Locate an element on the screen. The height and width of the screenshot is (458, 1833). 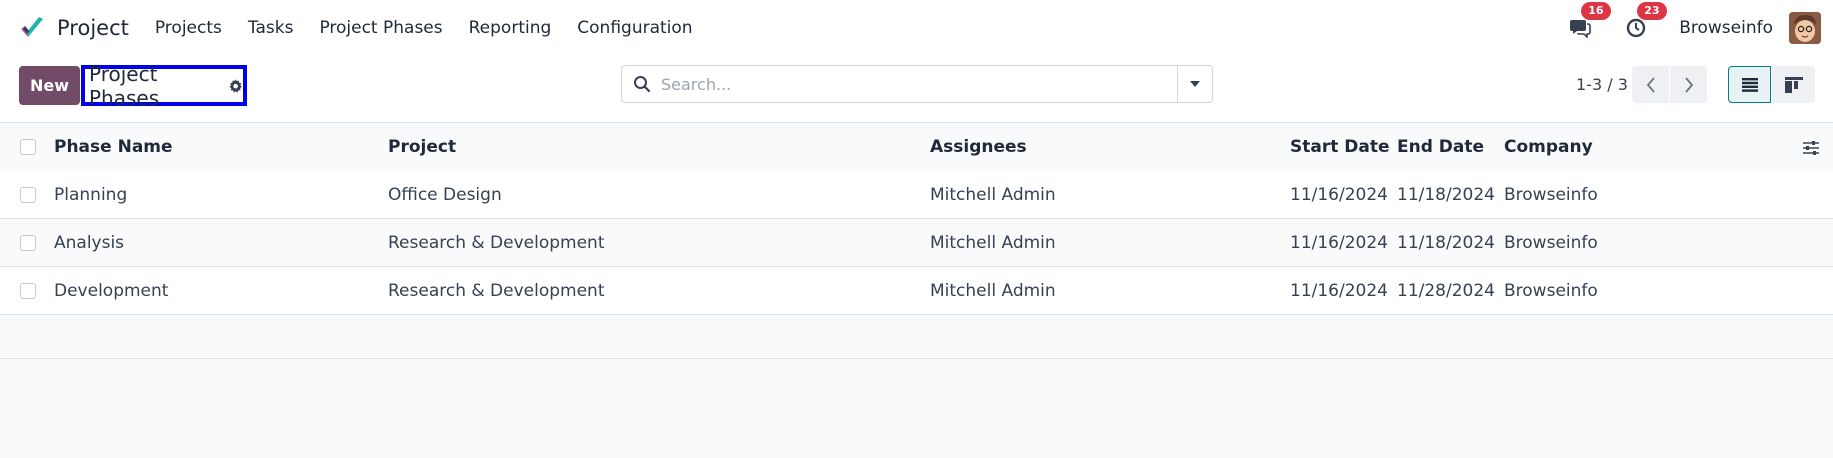
column-header-company: Company is located at coordinates (1548, 147).